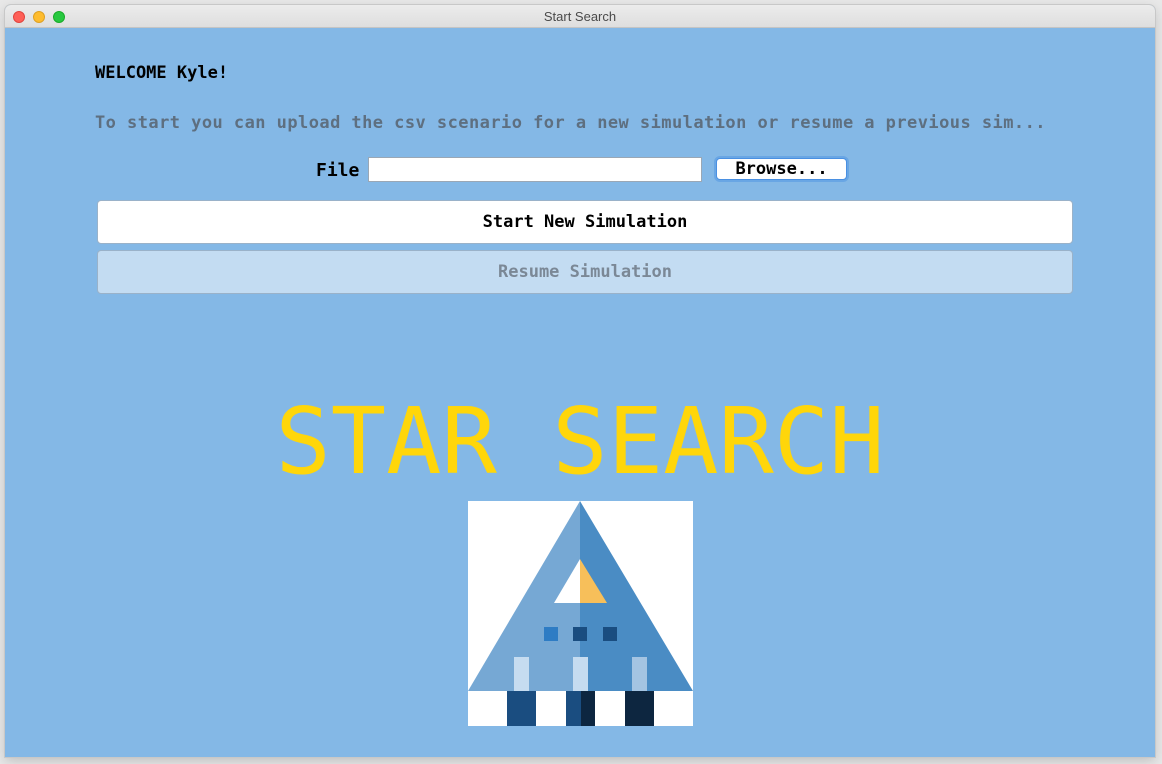 This screenshot has width=1162, height=764. Describe the element at coordinates (585, 272) in the screenshot. I see `resume-simulation-button: Resume Simulation` at that location.